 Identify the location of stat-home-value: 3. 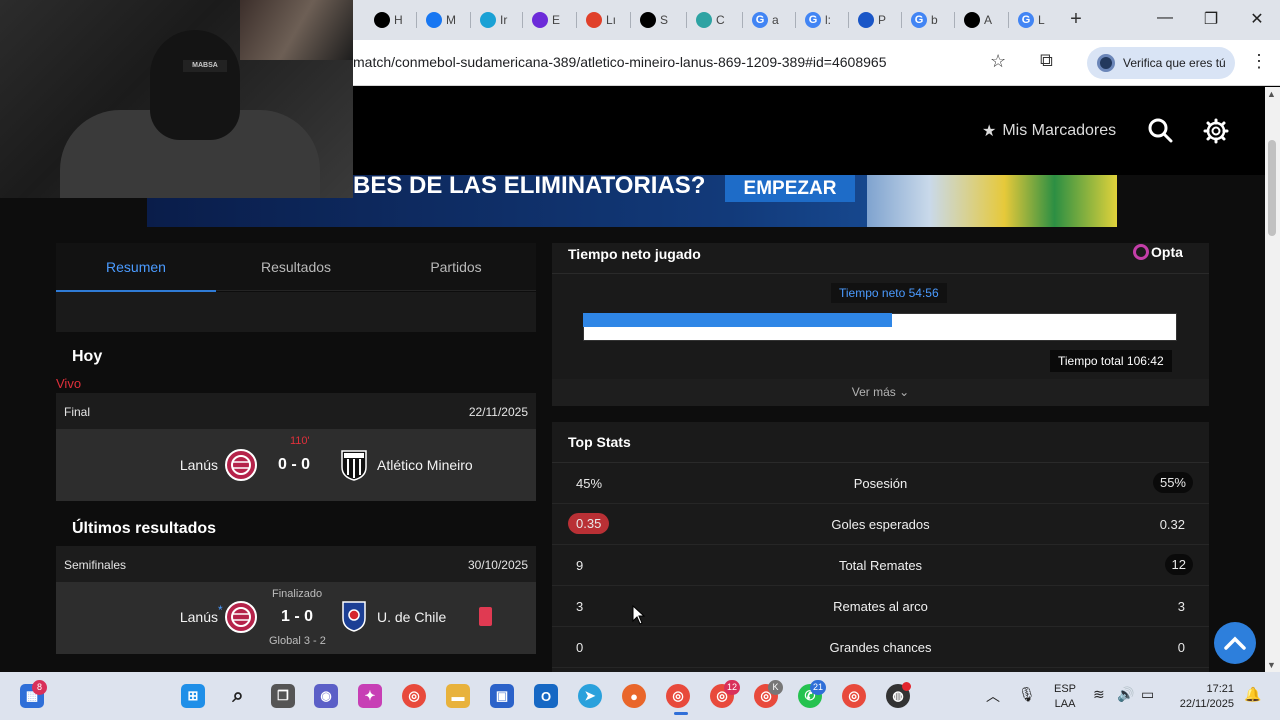
(580, 606).